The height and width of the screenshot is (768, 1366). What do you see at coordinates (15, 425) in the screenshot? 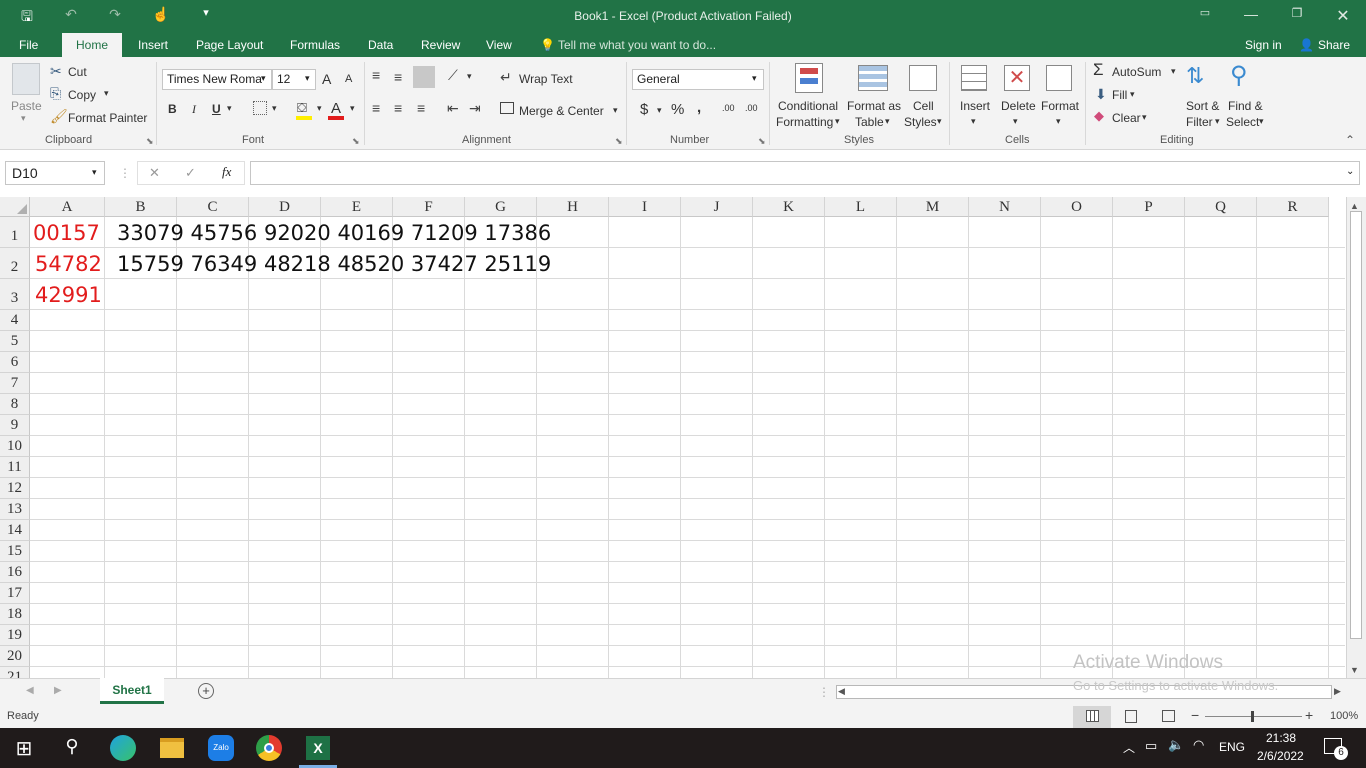
I see `row-header-9: 9` at bounding box center [15, 425].